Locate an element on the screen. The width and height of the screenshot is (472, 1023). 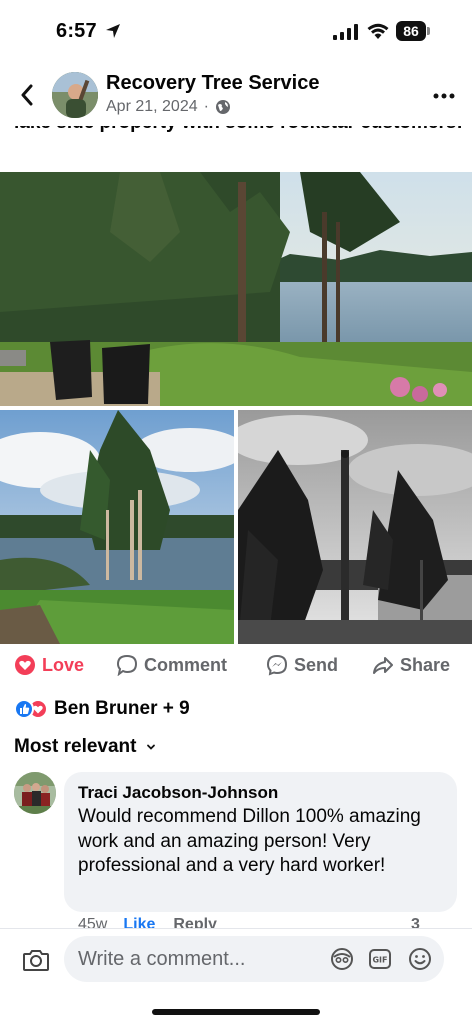
battery-indicator: 86 is located at coordinates (413, 31).